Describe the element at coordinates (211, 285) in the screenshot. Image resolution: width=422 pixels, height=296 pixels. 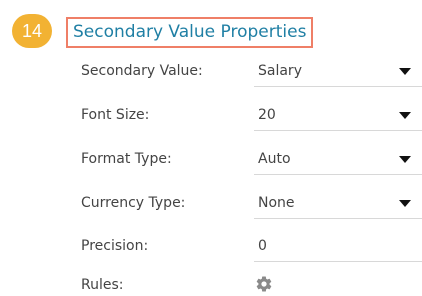
I see `rules-row: Rules:` at that location.